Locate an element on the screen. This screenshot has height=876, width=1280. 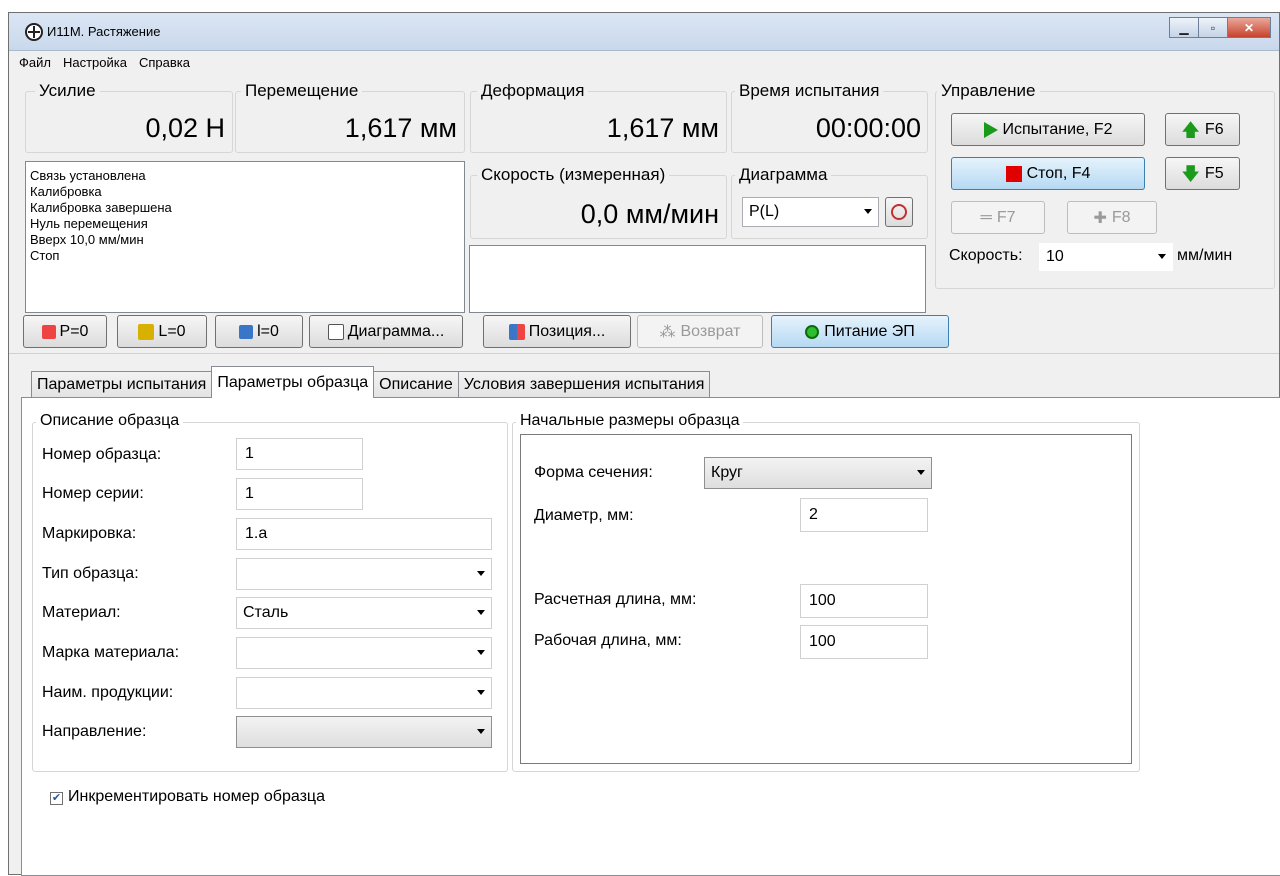
cross-section-value: Круг is located at coordinates (727, 472).